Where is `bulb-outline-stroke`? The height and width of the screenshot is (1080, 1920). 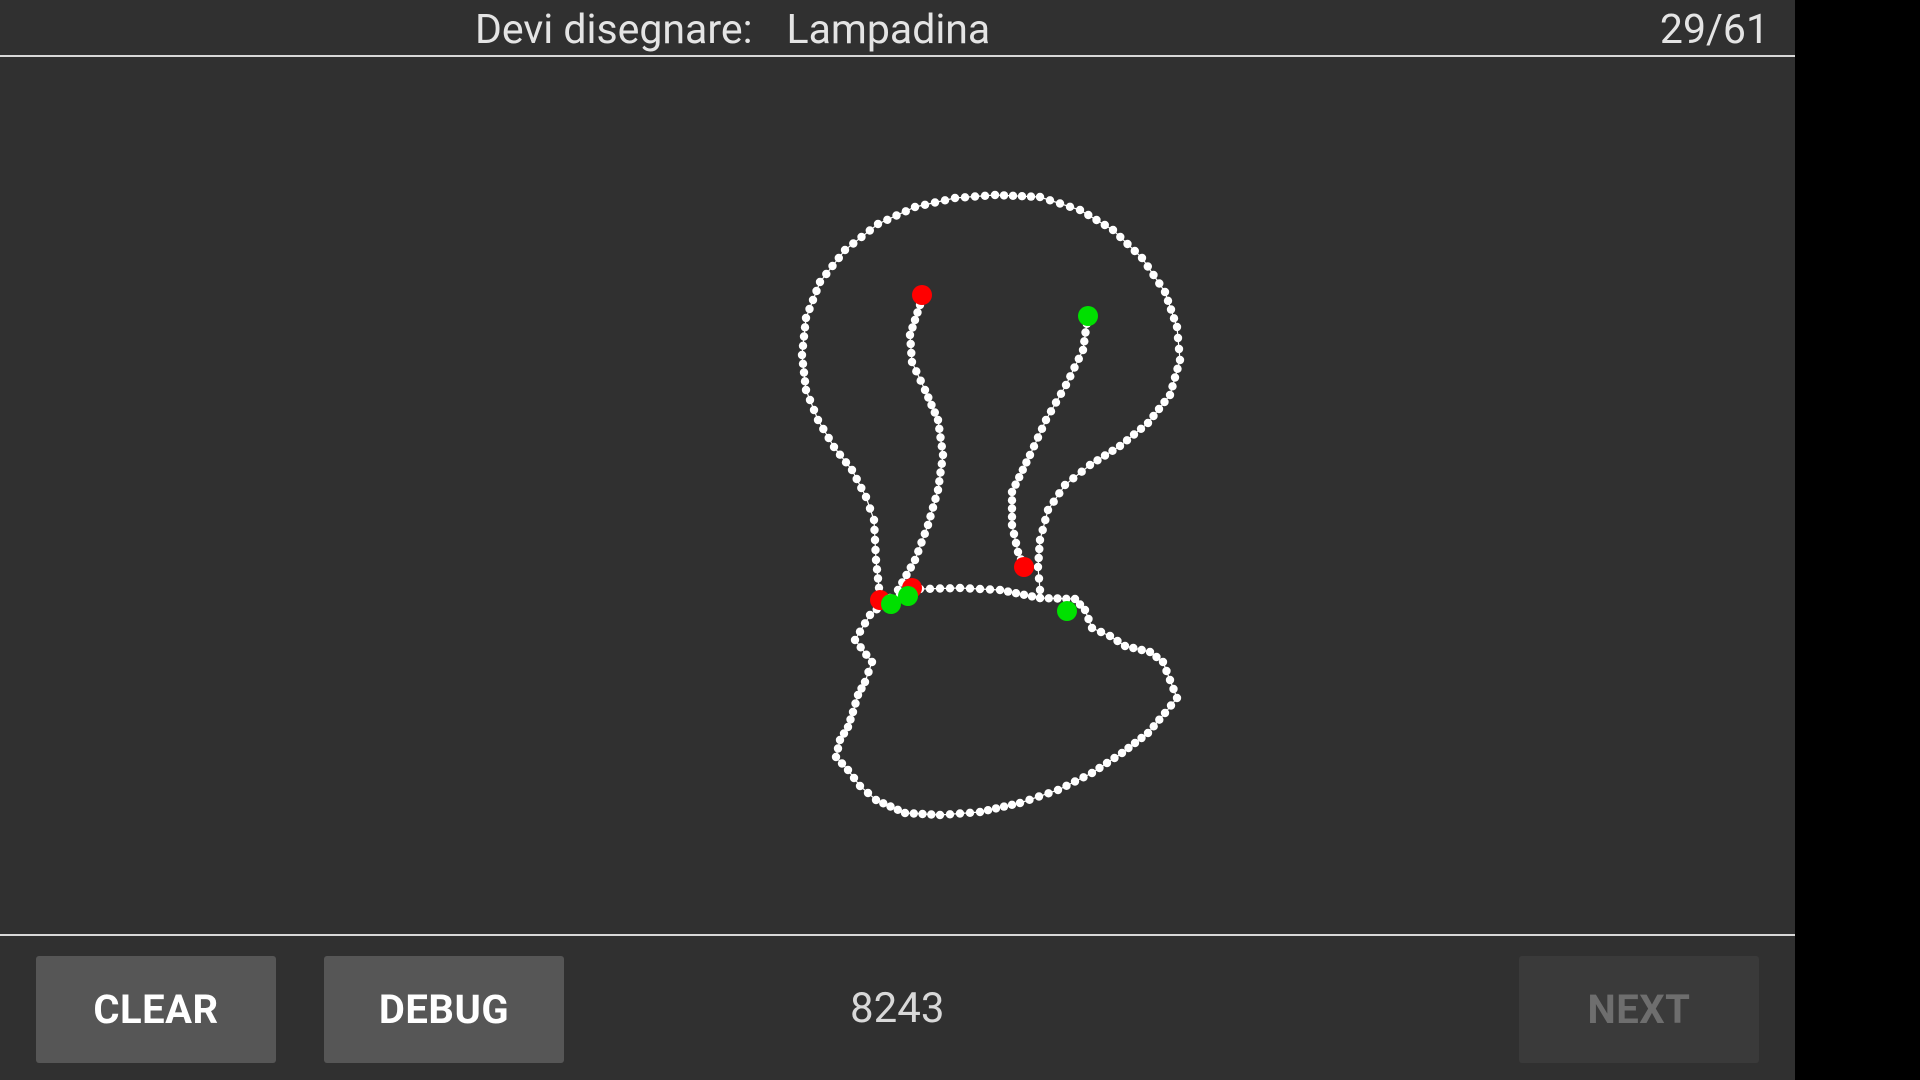
bulb-outline-stroke is located at coordinates (991, 396).